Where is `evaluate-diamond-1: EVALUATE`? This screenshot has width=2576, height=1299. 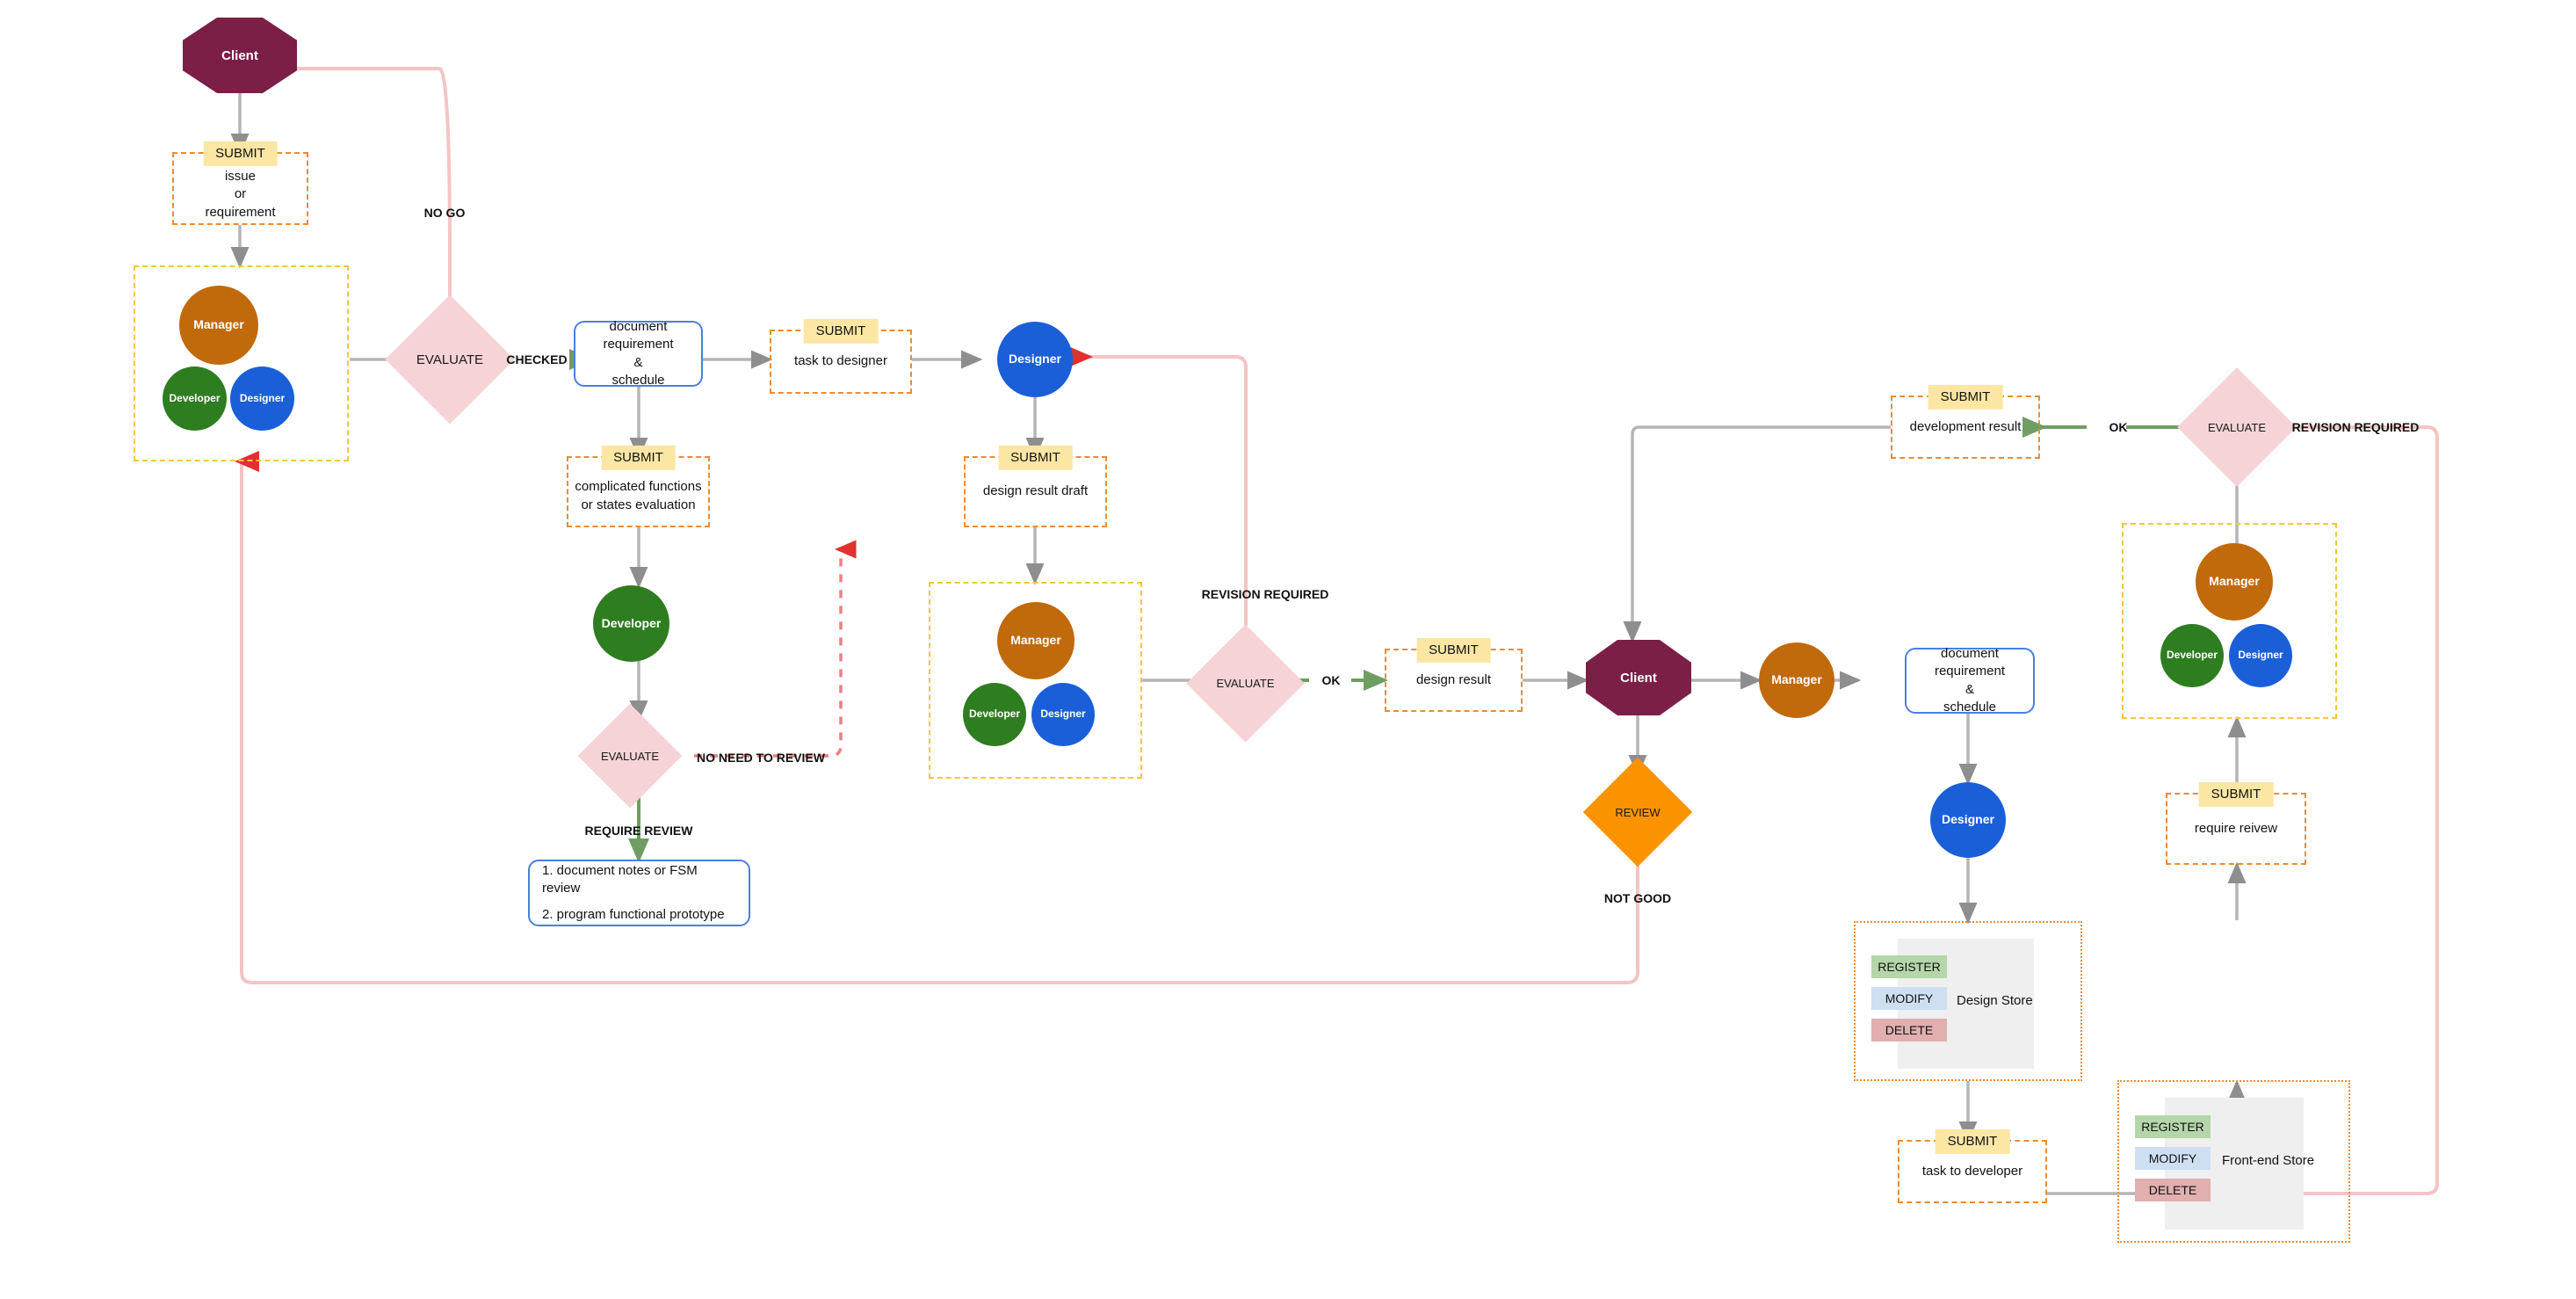
evaluate-diamond-1: EVALUATE is located at coordinates (450, 359).